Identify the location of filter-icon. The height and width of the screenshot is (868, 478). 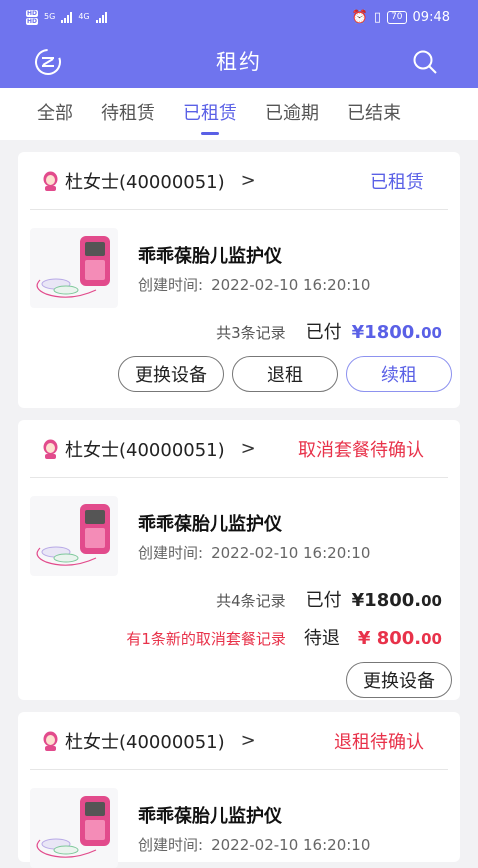
(48, 62).